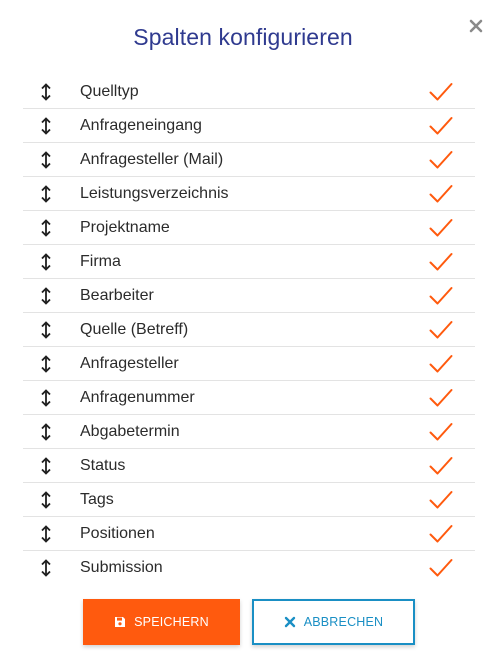 This screenshot has width=498, height=666. I want to click on column-label: Anfragenummer, so click(137, 397).